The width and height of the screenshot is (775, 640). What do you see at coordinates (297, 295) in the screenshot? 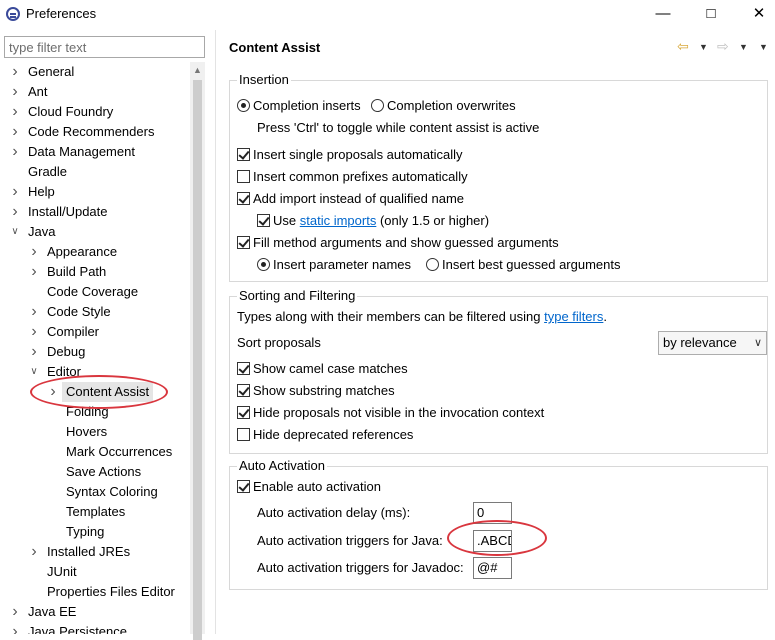
I see `sorting-group-label: Sorting and Filtering` at bounding box center [297, 295].